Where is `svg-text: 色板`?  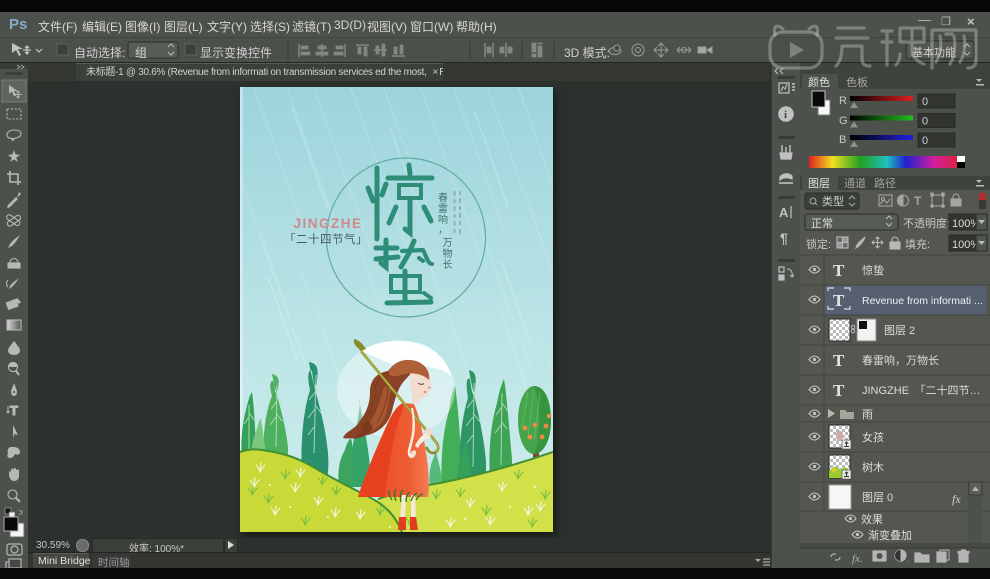 svg-text: 色板 is located at coordinates (857, 82).